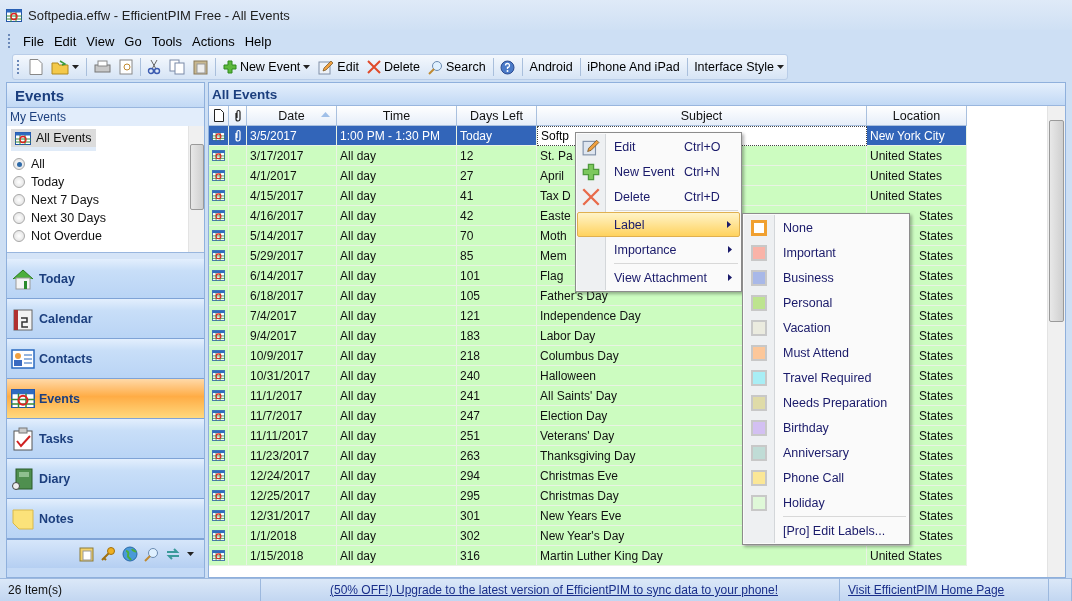 This screenshot has width=1072, height=601. What do you see at coordinates (105, 279) in the screenshot?
I see `nav-button: Today` at bounding box center [105, 279].